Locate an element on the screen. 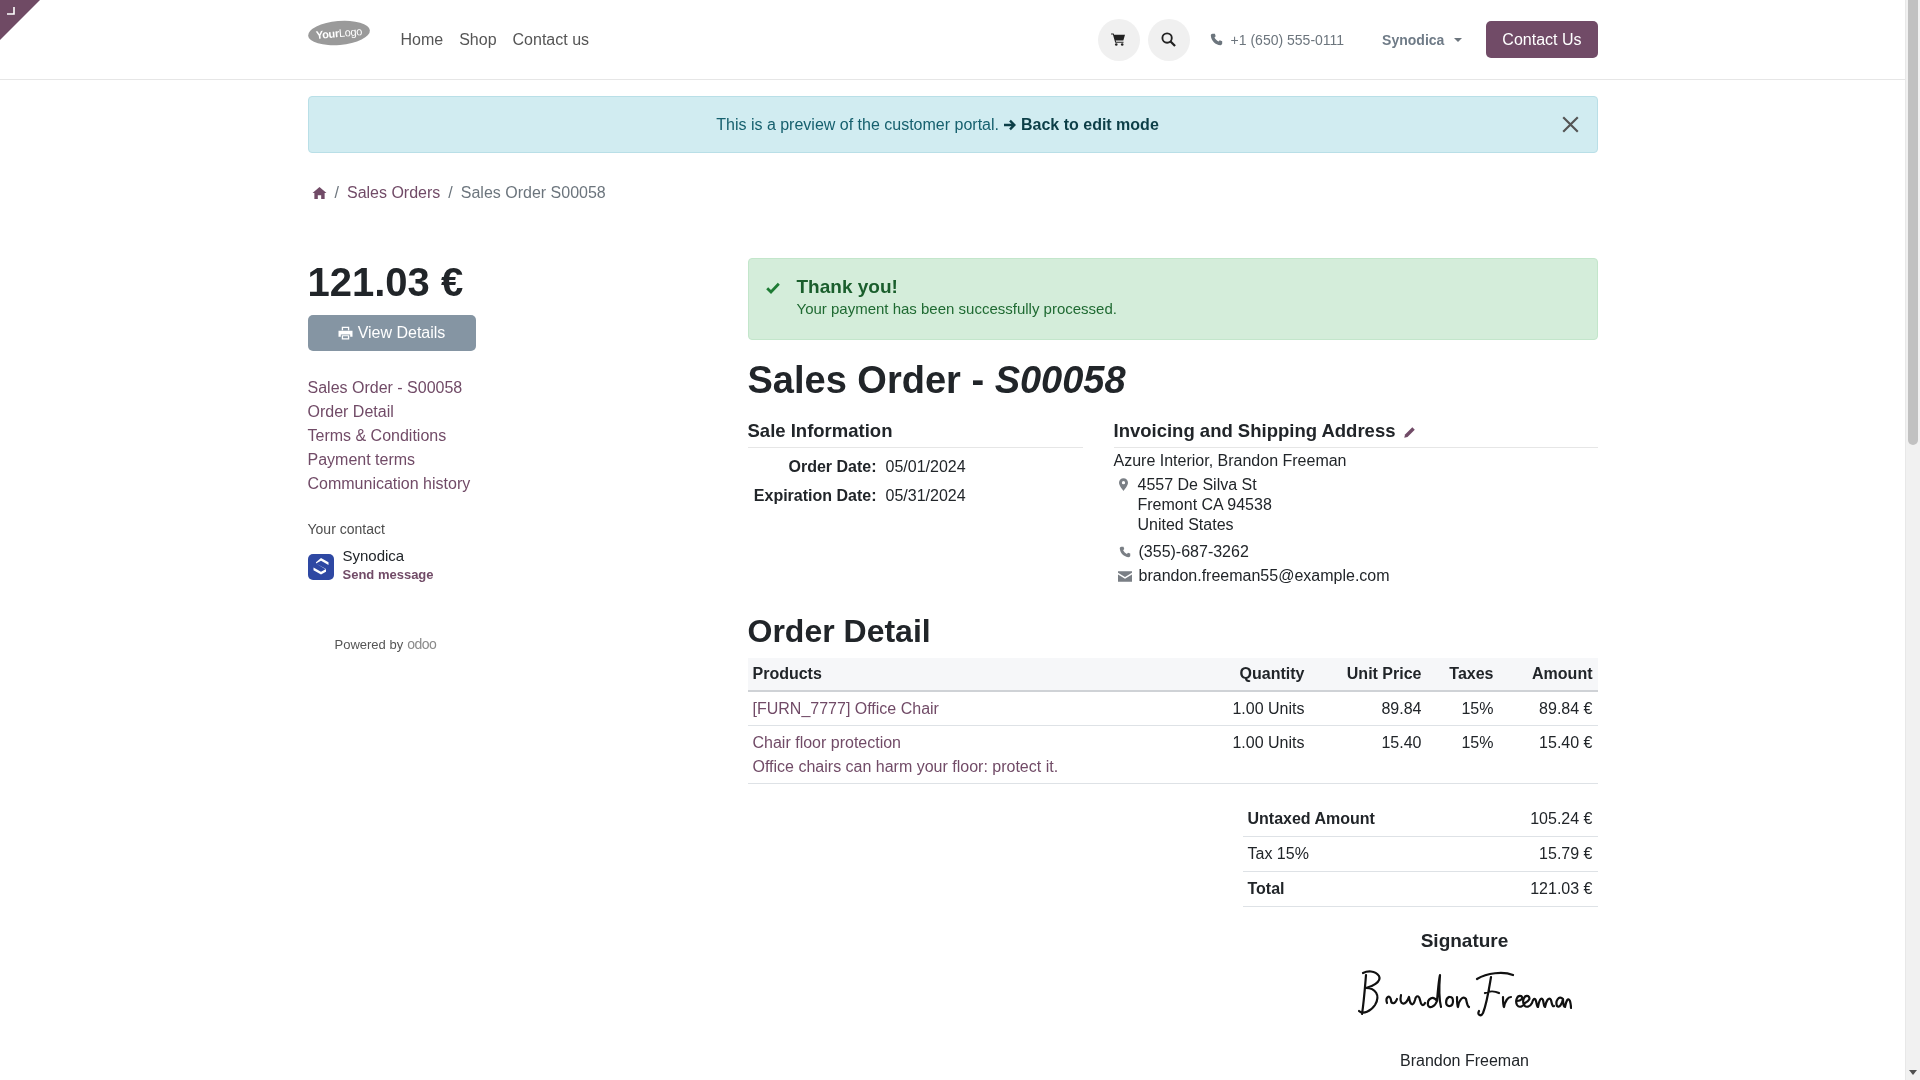  field-label: Order Date: is located at coordinates (832, 467).